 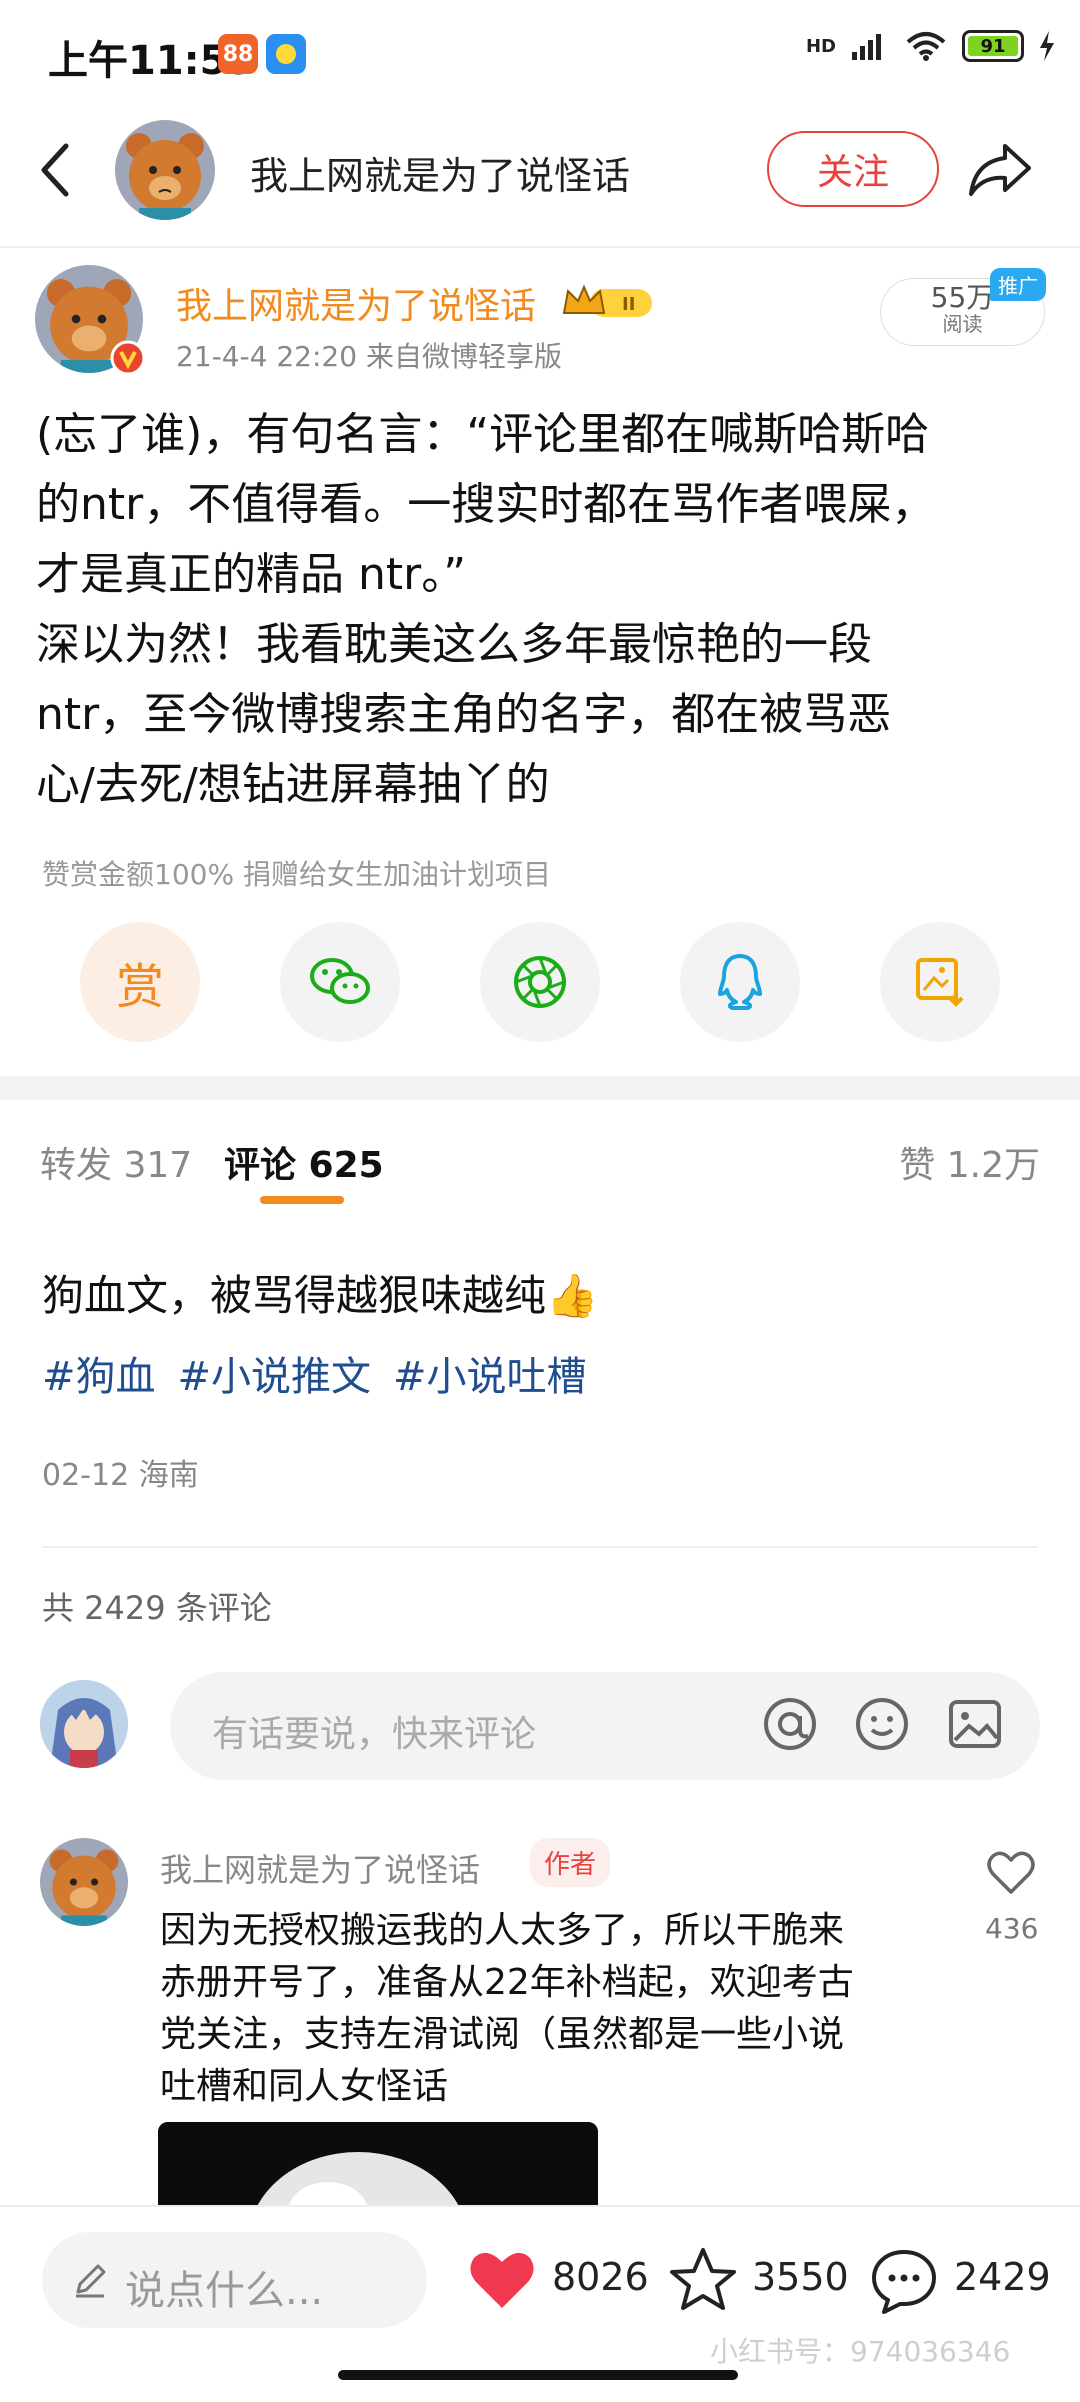 What do you see at coordinates (91, 2281) in the screenshot?
I see `pencil-icon` at bounding box center [91, 2281].